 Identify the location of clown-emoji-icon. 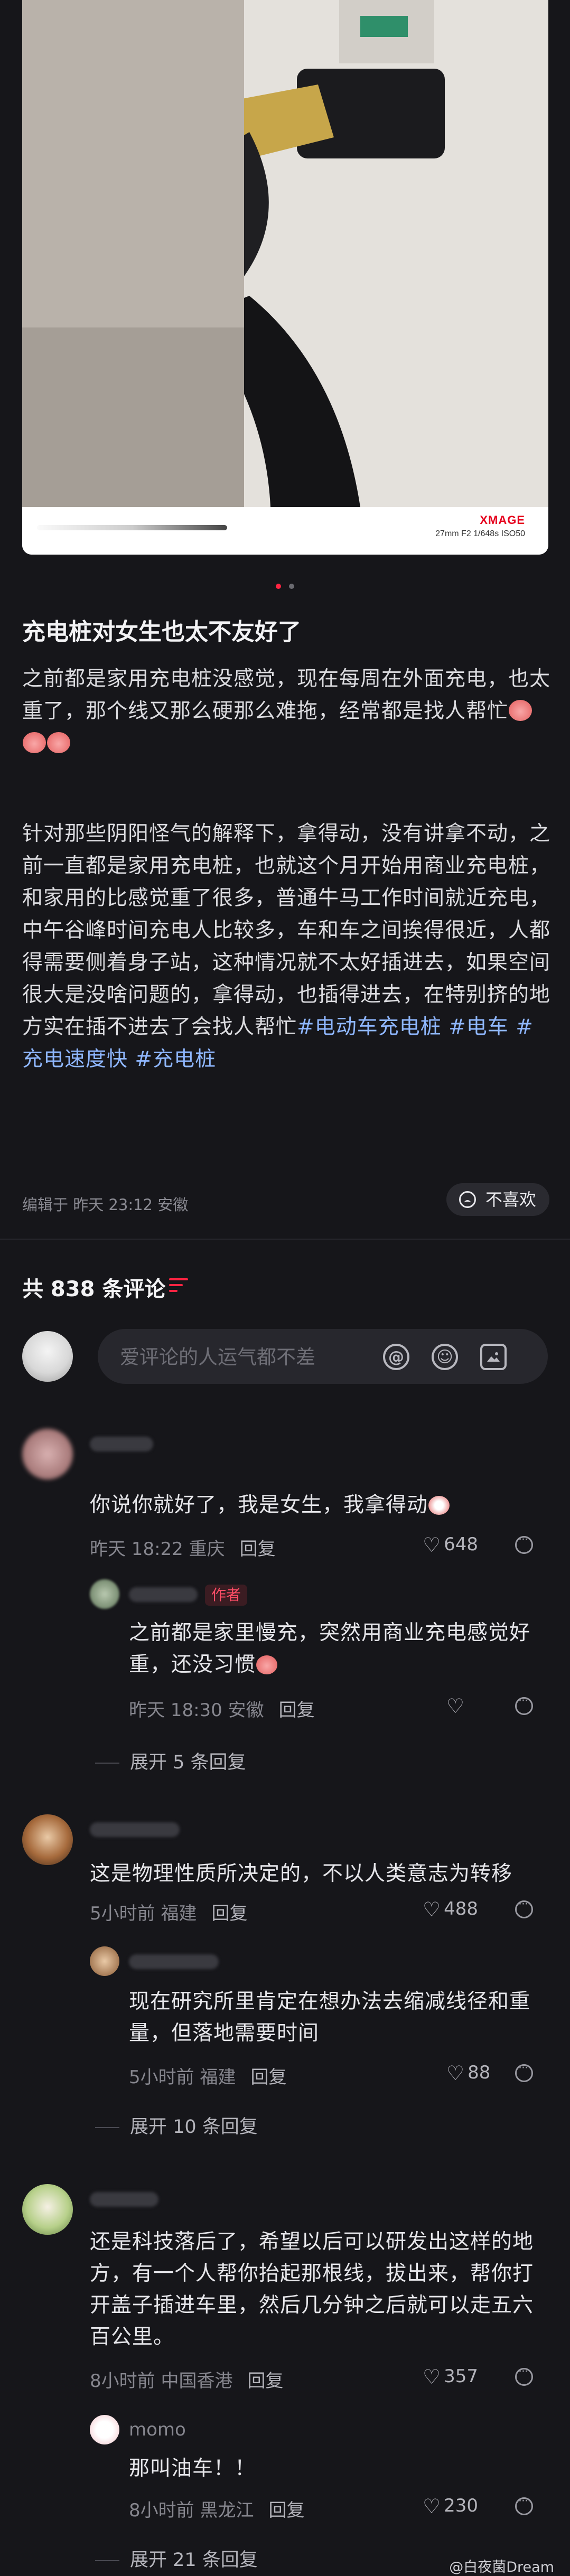
(439, 1505).